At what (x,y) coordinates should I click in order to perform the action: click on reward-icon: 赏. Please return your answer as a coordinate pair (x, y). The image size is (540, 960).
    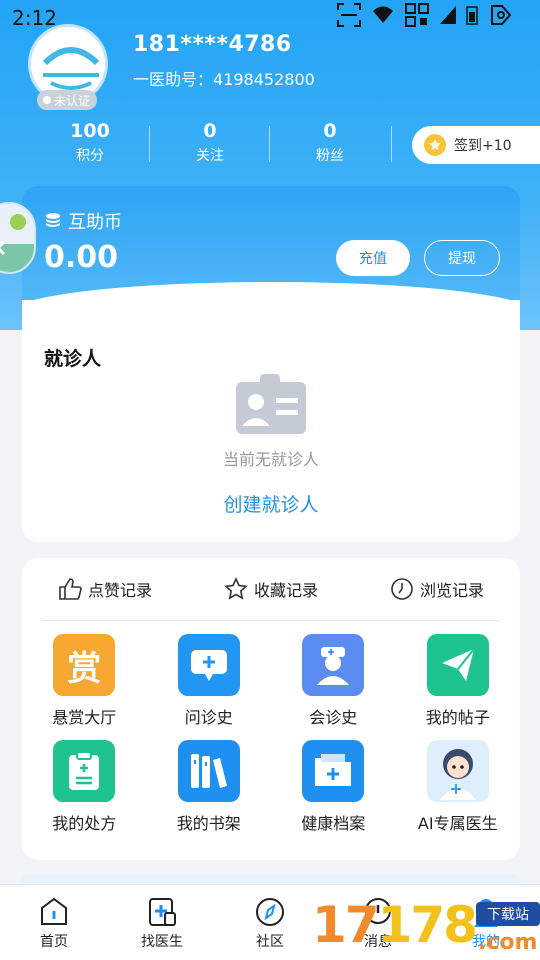
    Looking at the image, I should click on (84, 665).